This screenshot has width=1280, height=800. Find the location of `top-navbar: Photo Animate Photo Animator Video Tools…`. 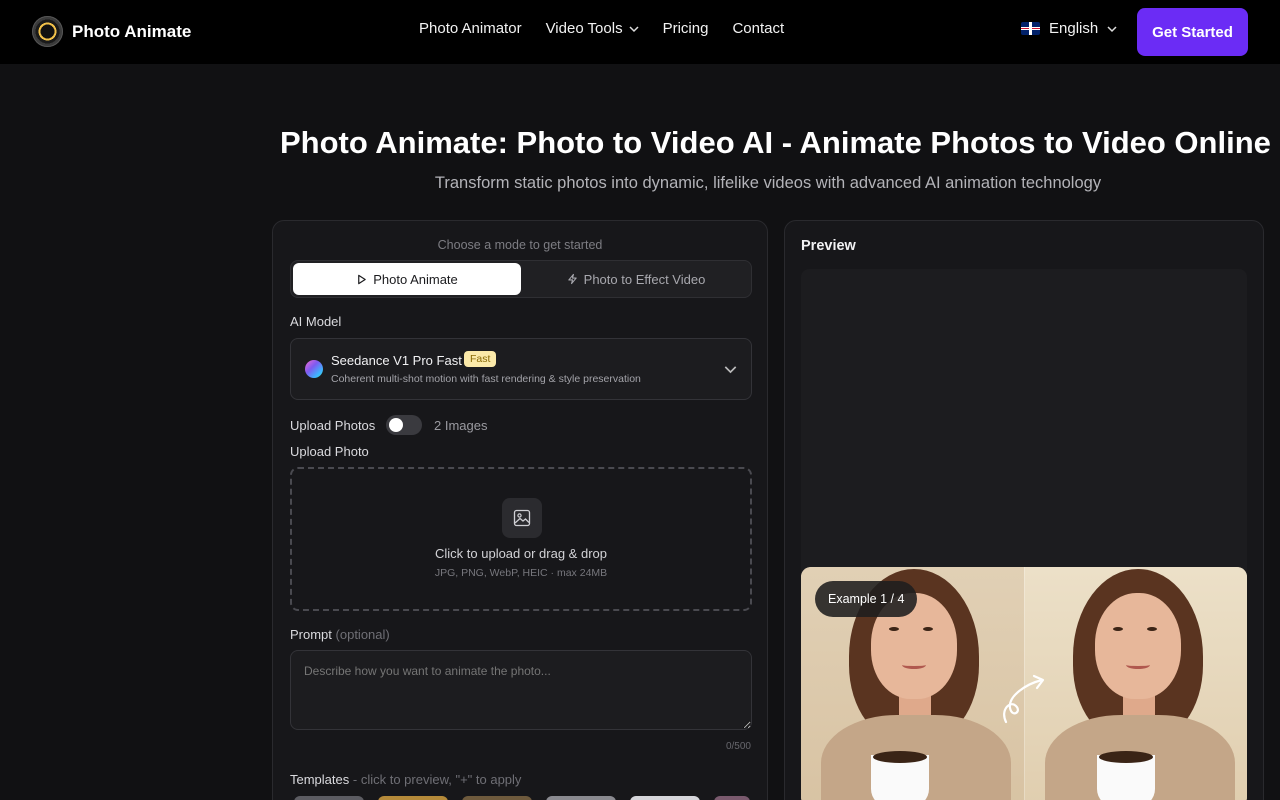

top-navbar: Photo Animate Photo Animator Video Tools… is located at coordinates (640, 32).